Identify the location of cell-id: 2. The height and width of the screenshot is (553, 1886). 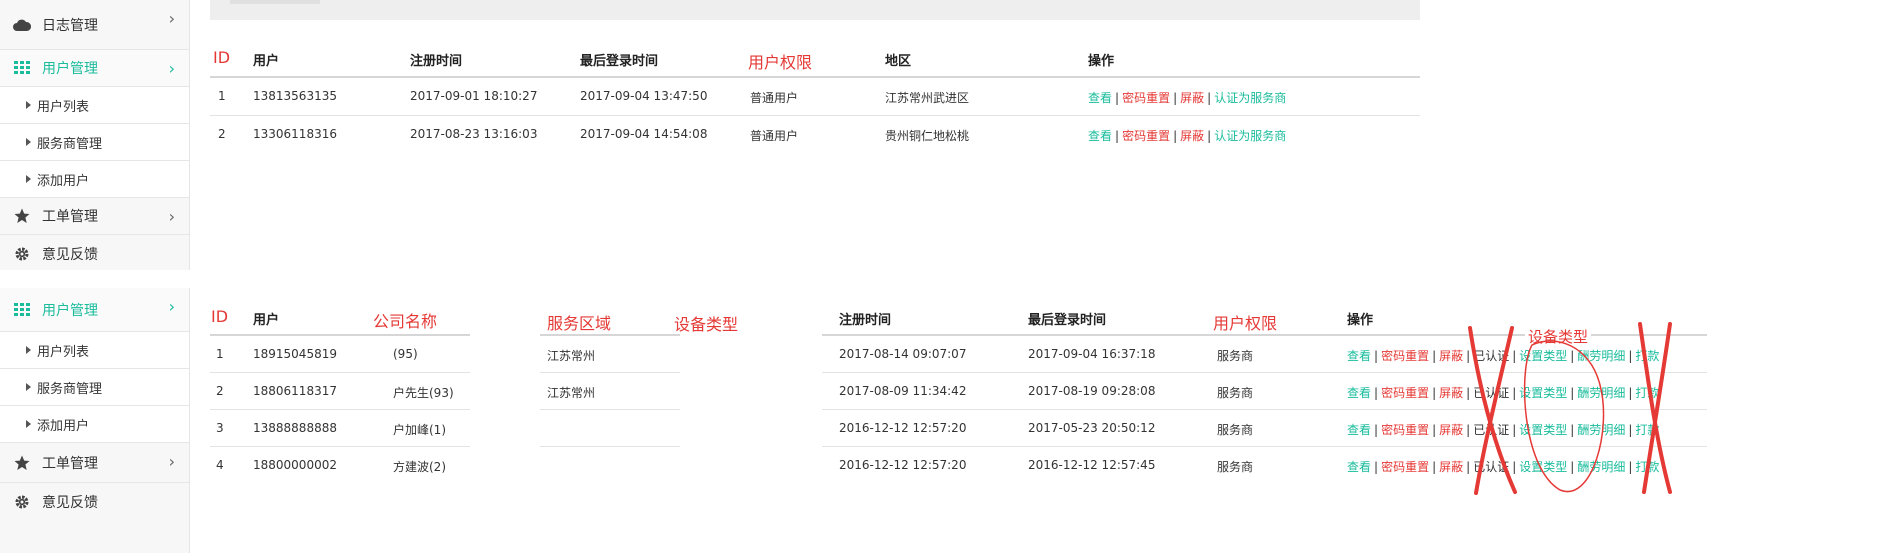
(220, 391).